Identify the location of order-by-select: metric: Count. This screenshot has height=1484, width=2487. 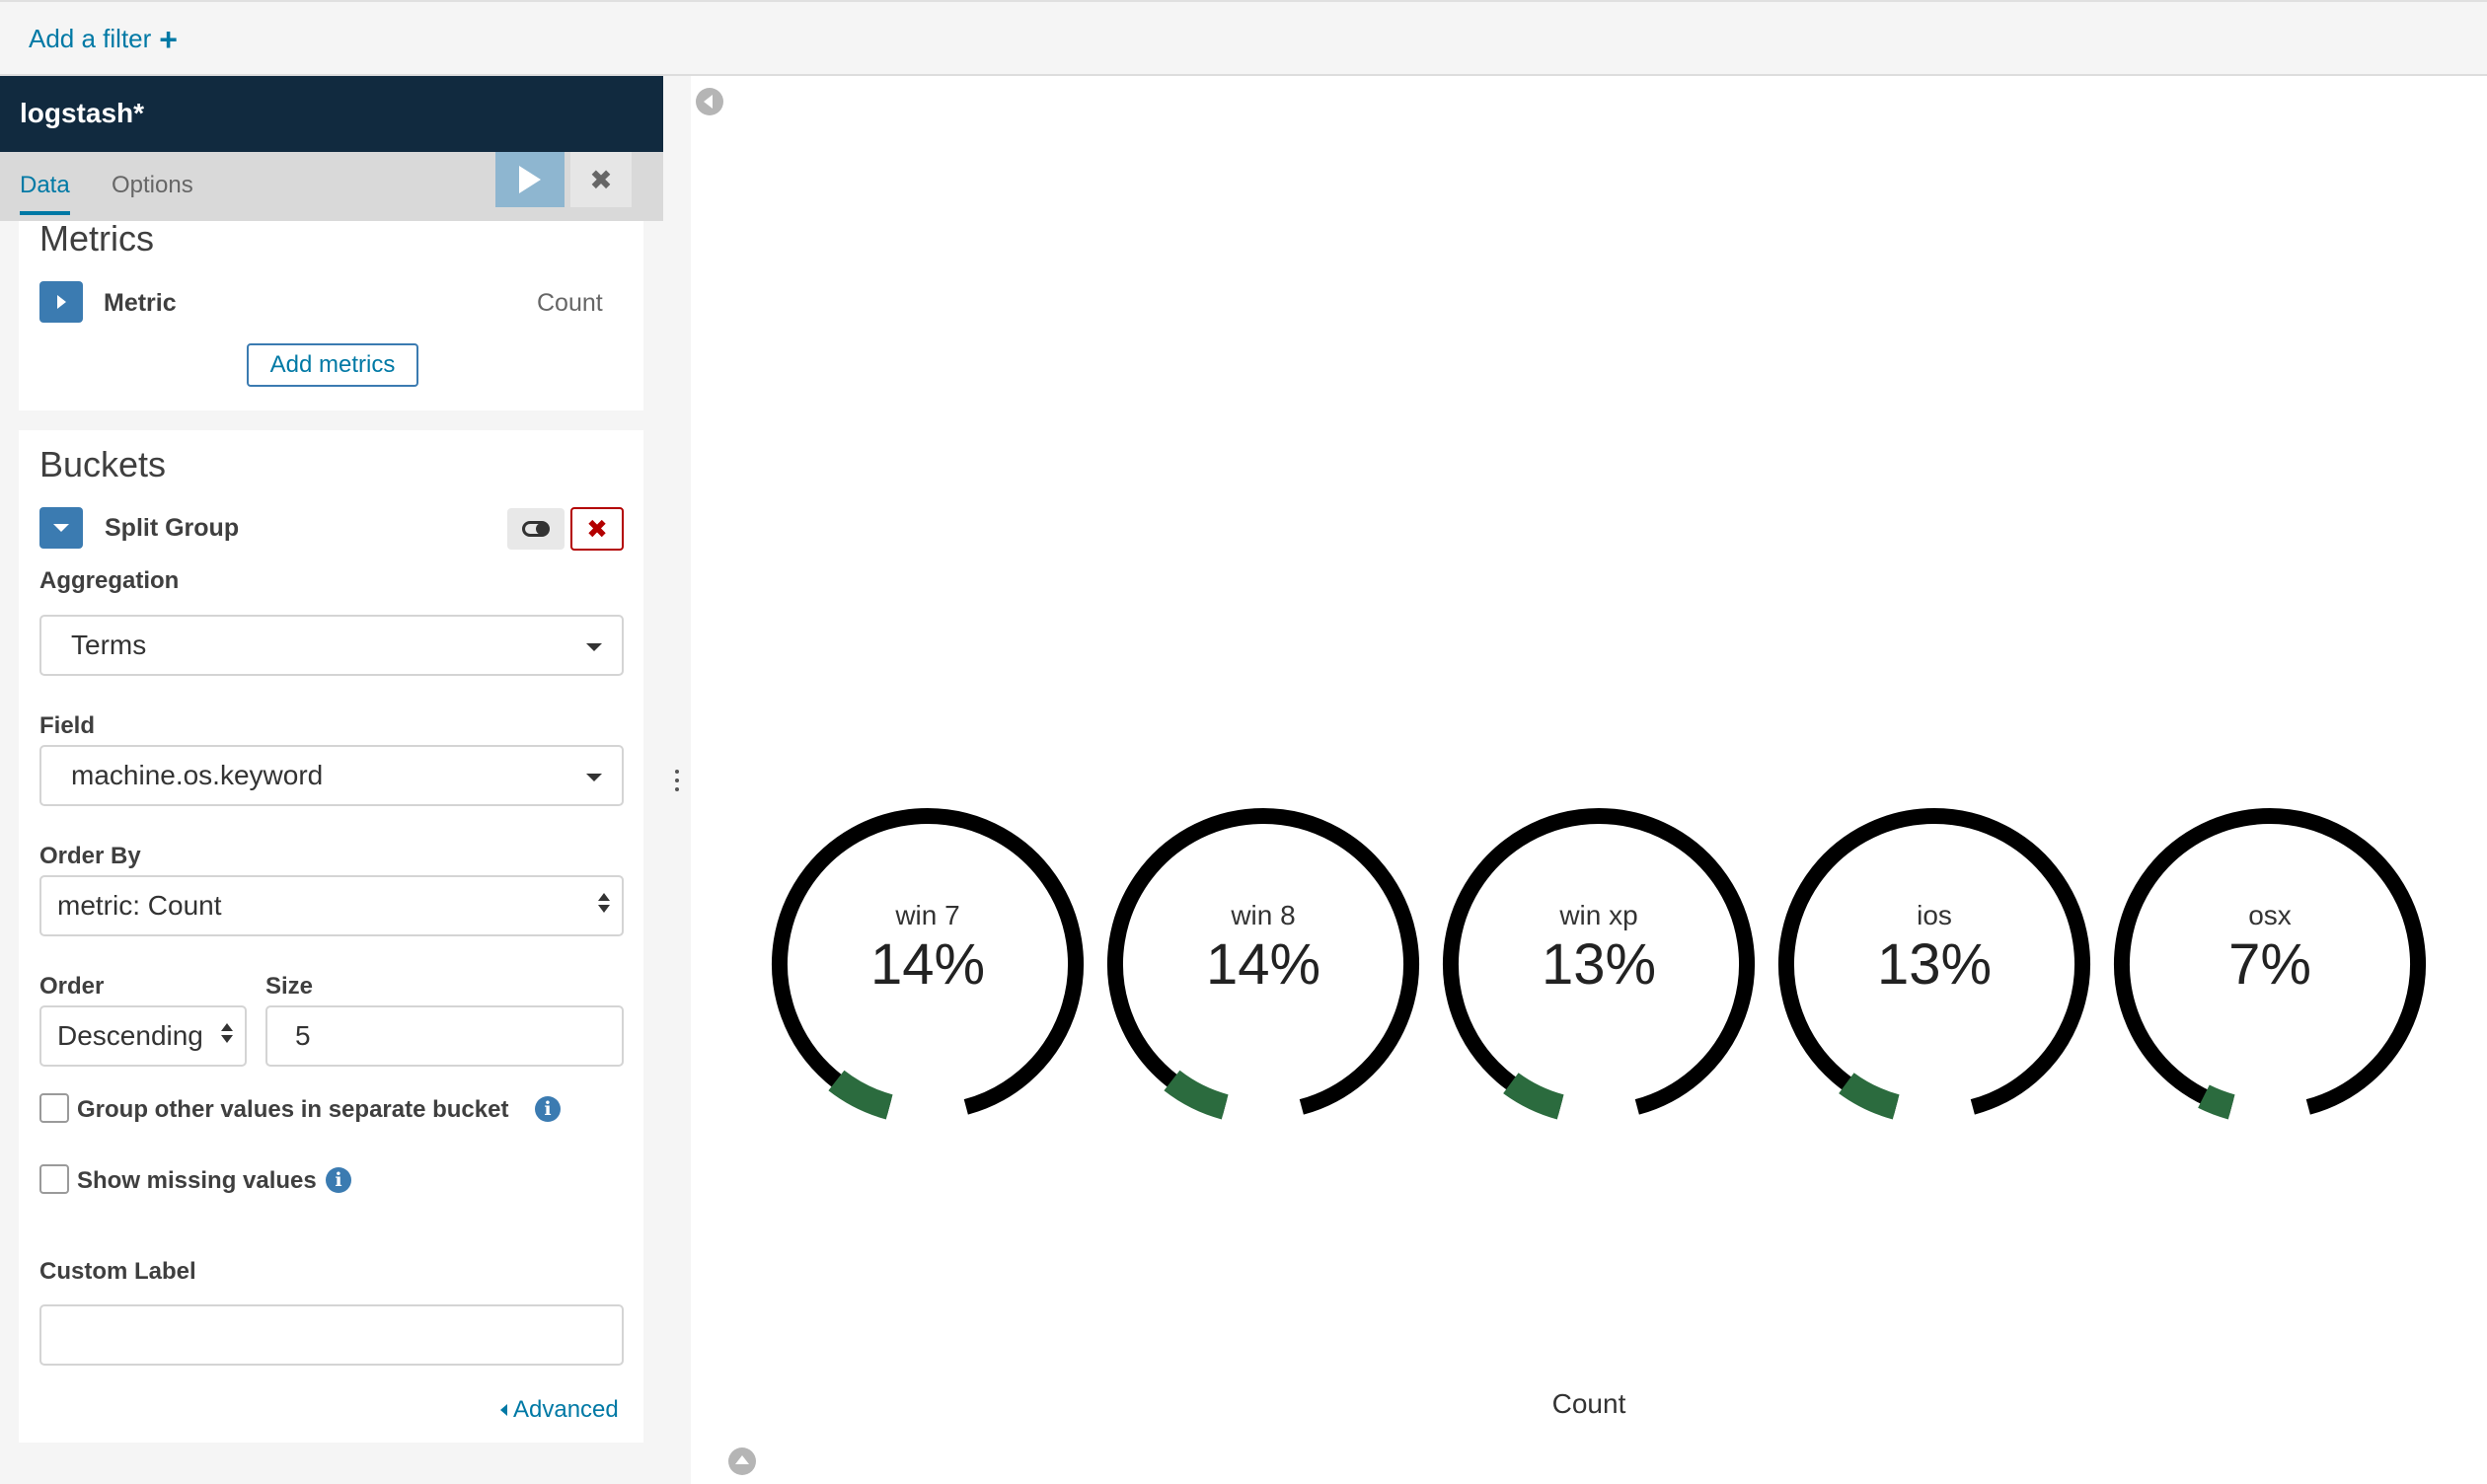
(331, 905).